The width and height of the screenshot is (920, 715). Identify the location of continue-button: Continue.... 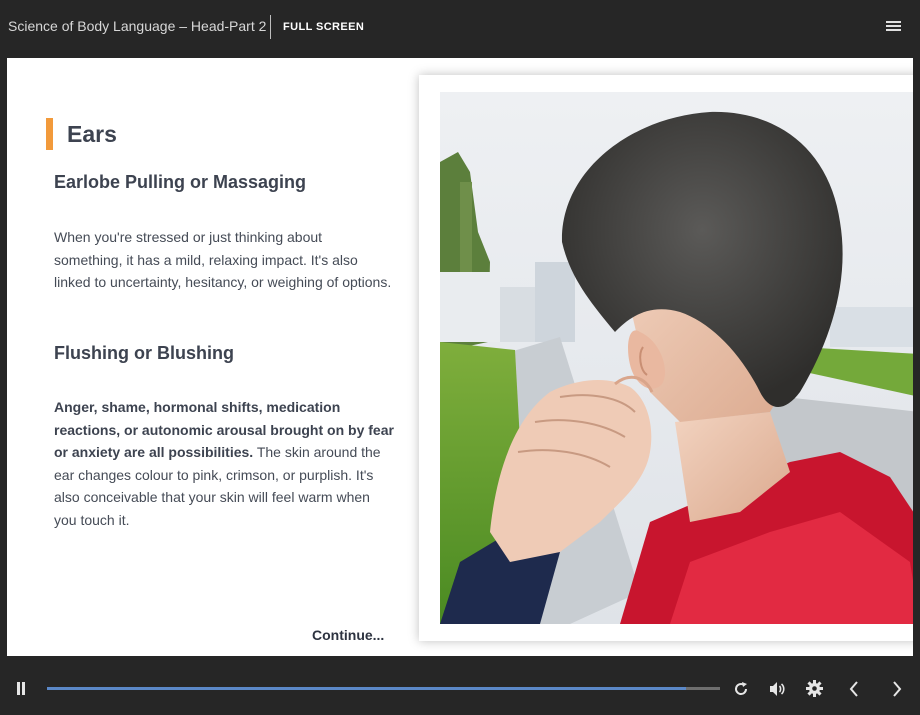
(348, 635).